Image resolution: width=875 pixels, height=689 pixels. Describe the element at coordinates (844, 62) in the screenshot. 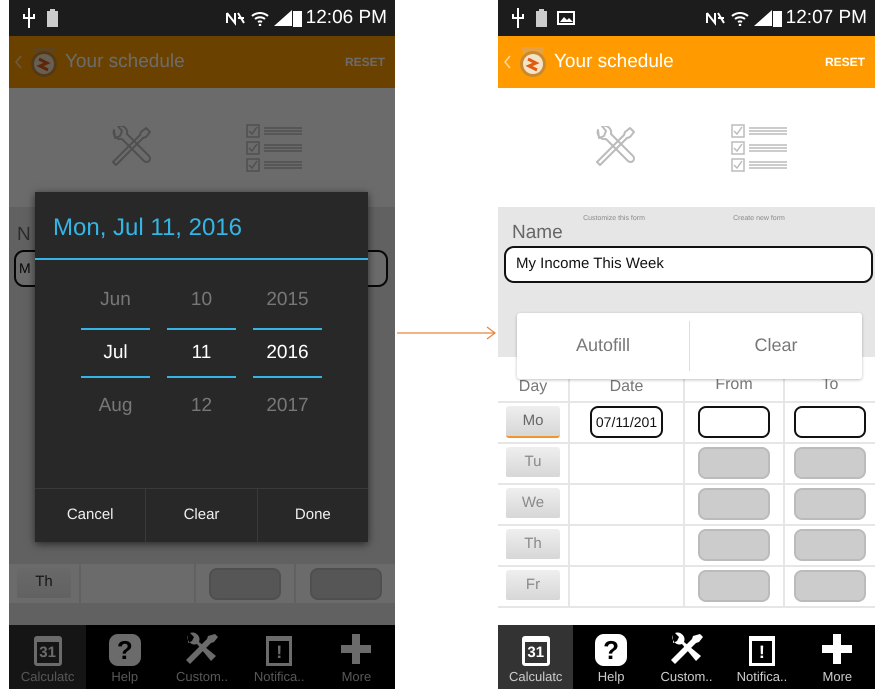

I see `reset-button: RESET` at that location.